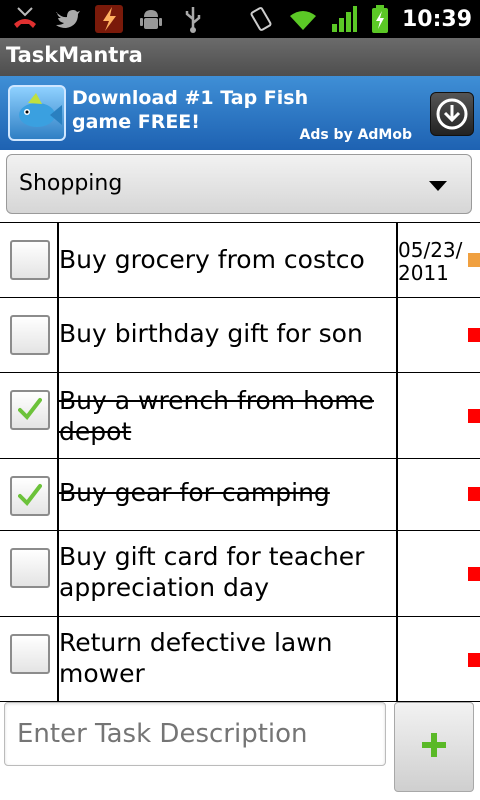 The width and height of the screenshot is (480, 800). Describe the element at coordinates (151, 19) in the screenshot. I see `android-debug-icon` at that location.